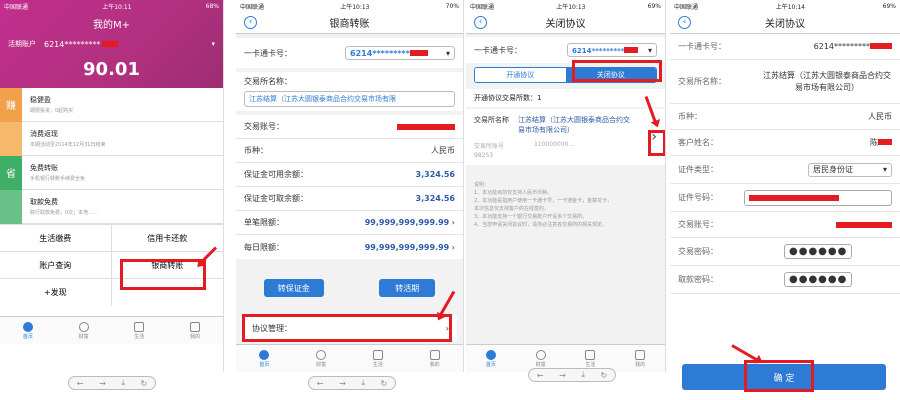 This screenshot has width=900, height=400. What do you see at coordinates (264, 364) in the screenshot?
I see `tab-label: 首页` at bounding box center [264, 364].